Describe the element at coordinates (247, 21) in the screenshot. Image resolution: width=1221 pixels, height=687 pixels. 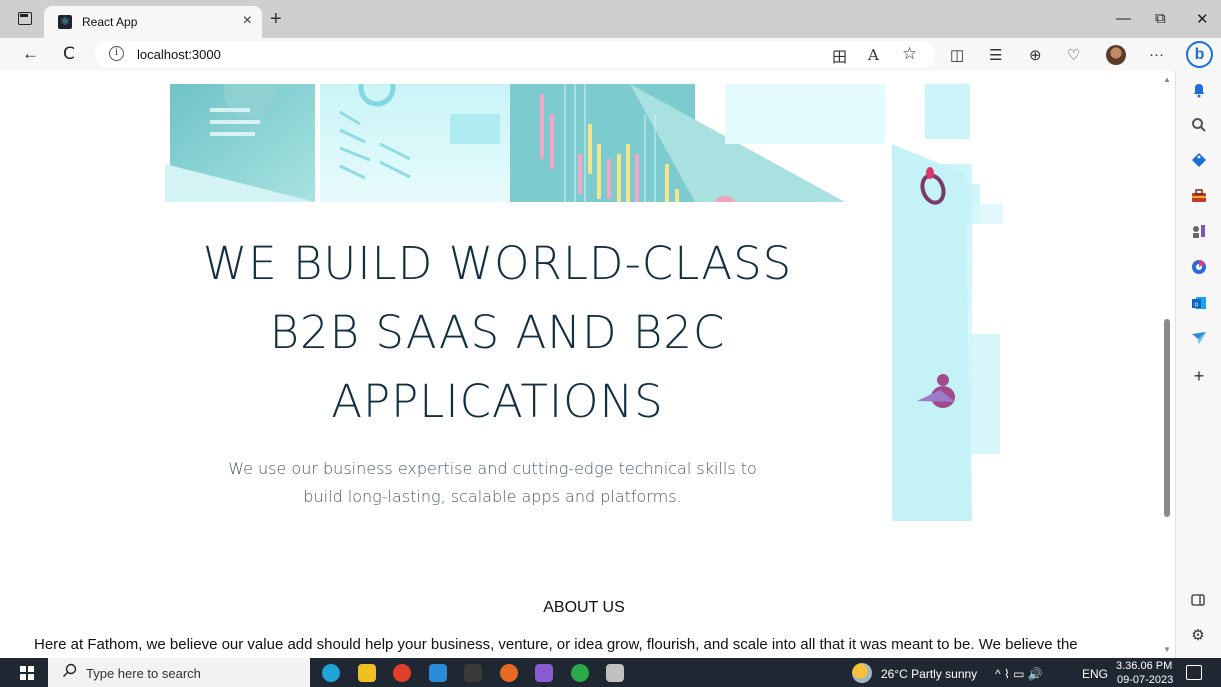
I see `tab-close-icon: ×` at that location.